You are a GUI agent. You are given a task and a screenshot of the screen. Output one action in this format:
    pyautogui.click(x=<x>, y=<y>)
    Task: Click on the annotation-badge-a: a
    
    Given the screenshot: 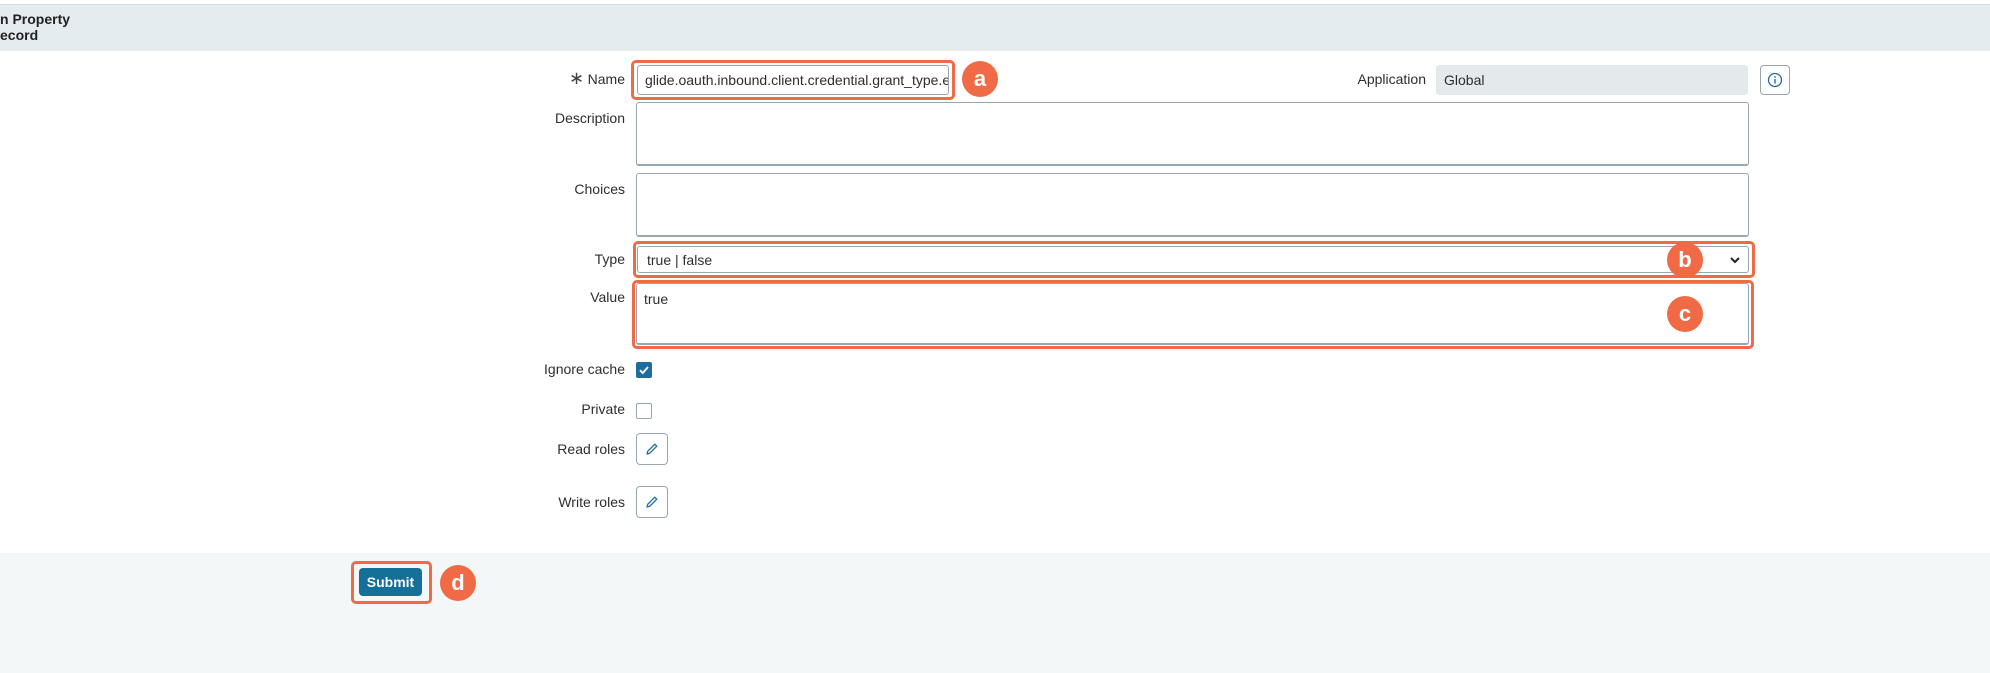 What is the action you would take?
    pyautogui.click(x=980, y=79)
    